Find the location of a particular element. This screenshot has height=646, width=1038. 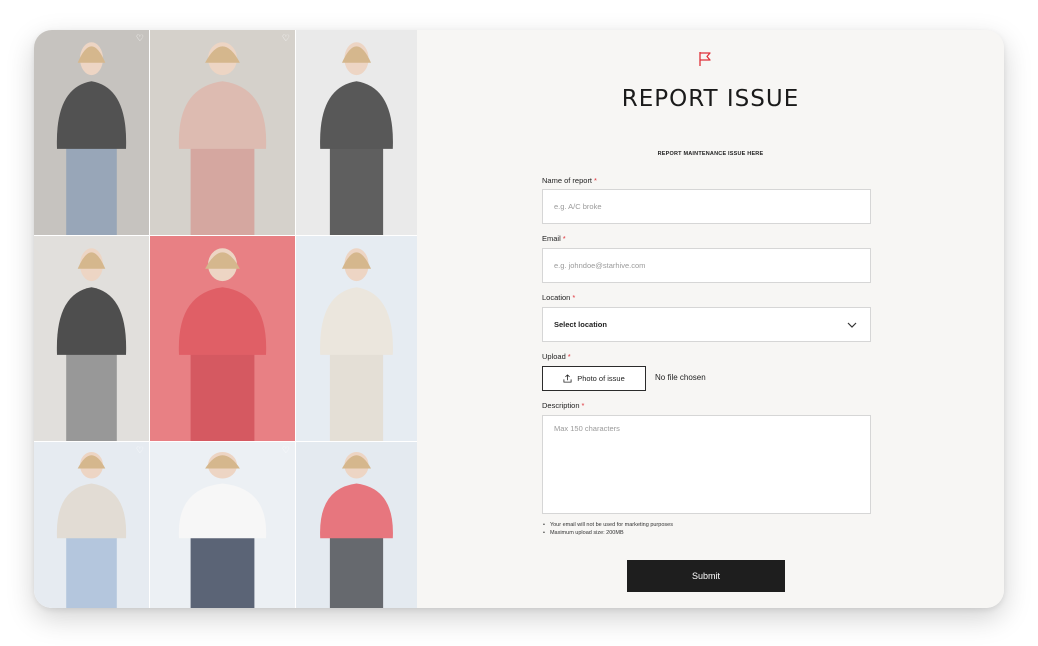

photo-black-cardigan is located at coordinates (91, 338).